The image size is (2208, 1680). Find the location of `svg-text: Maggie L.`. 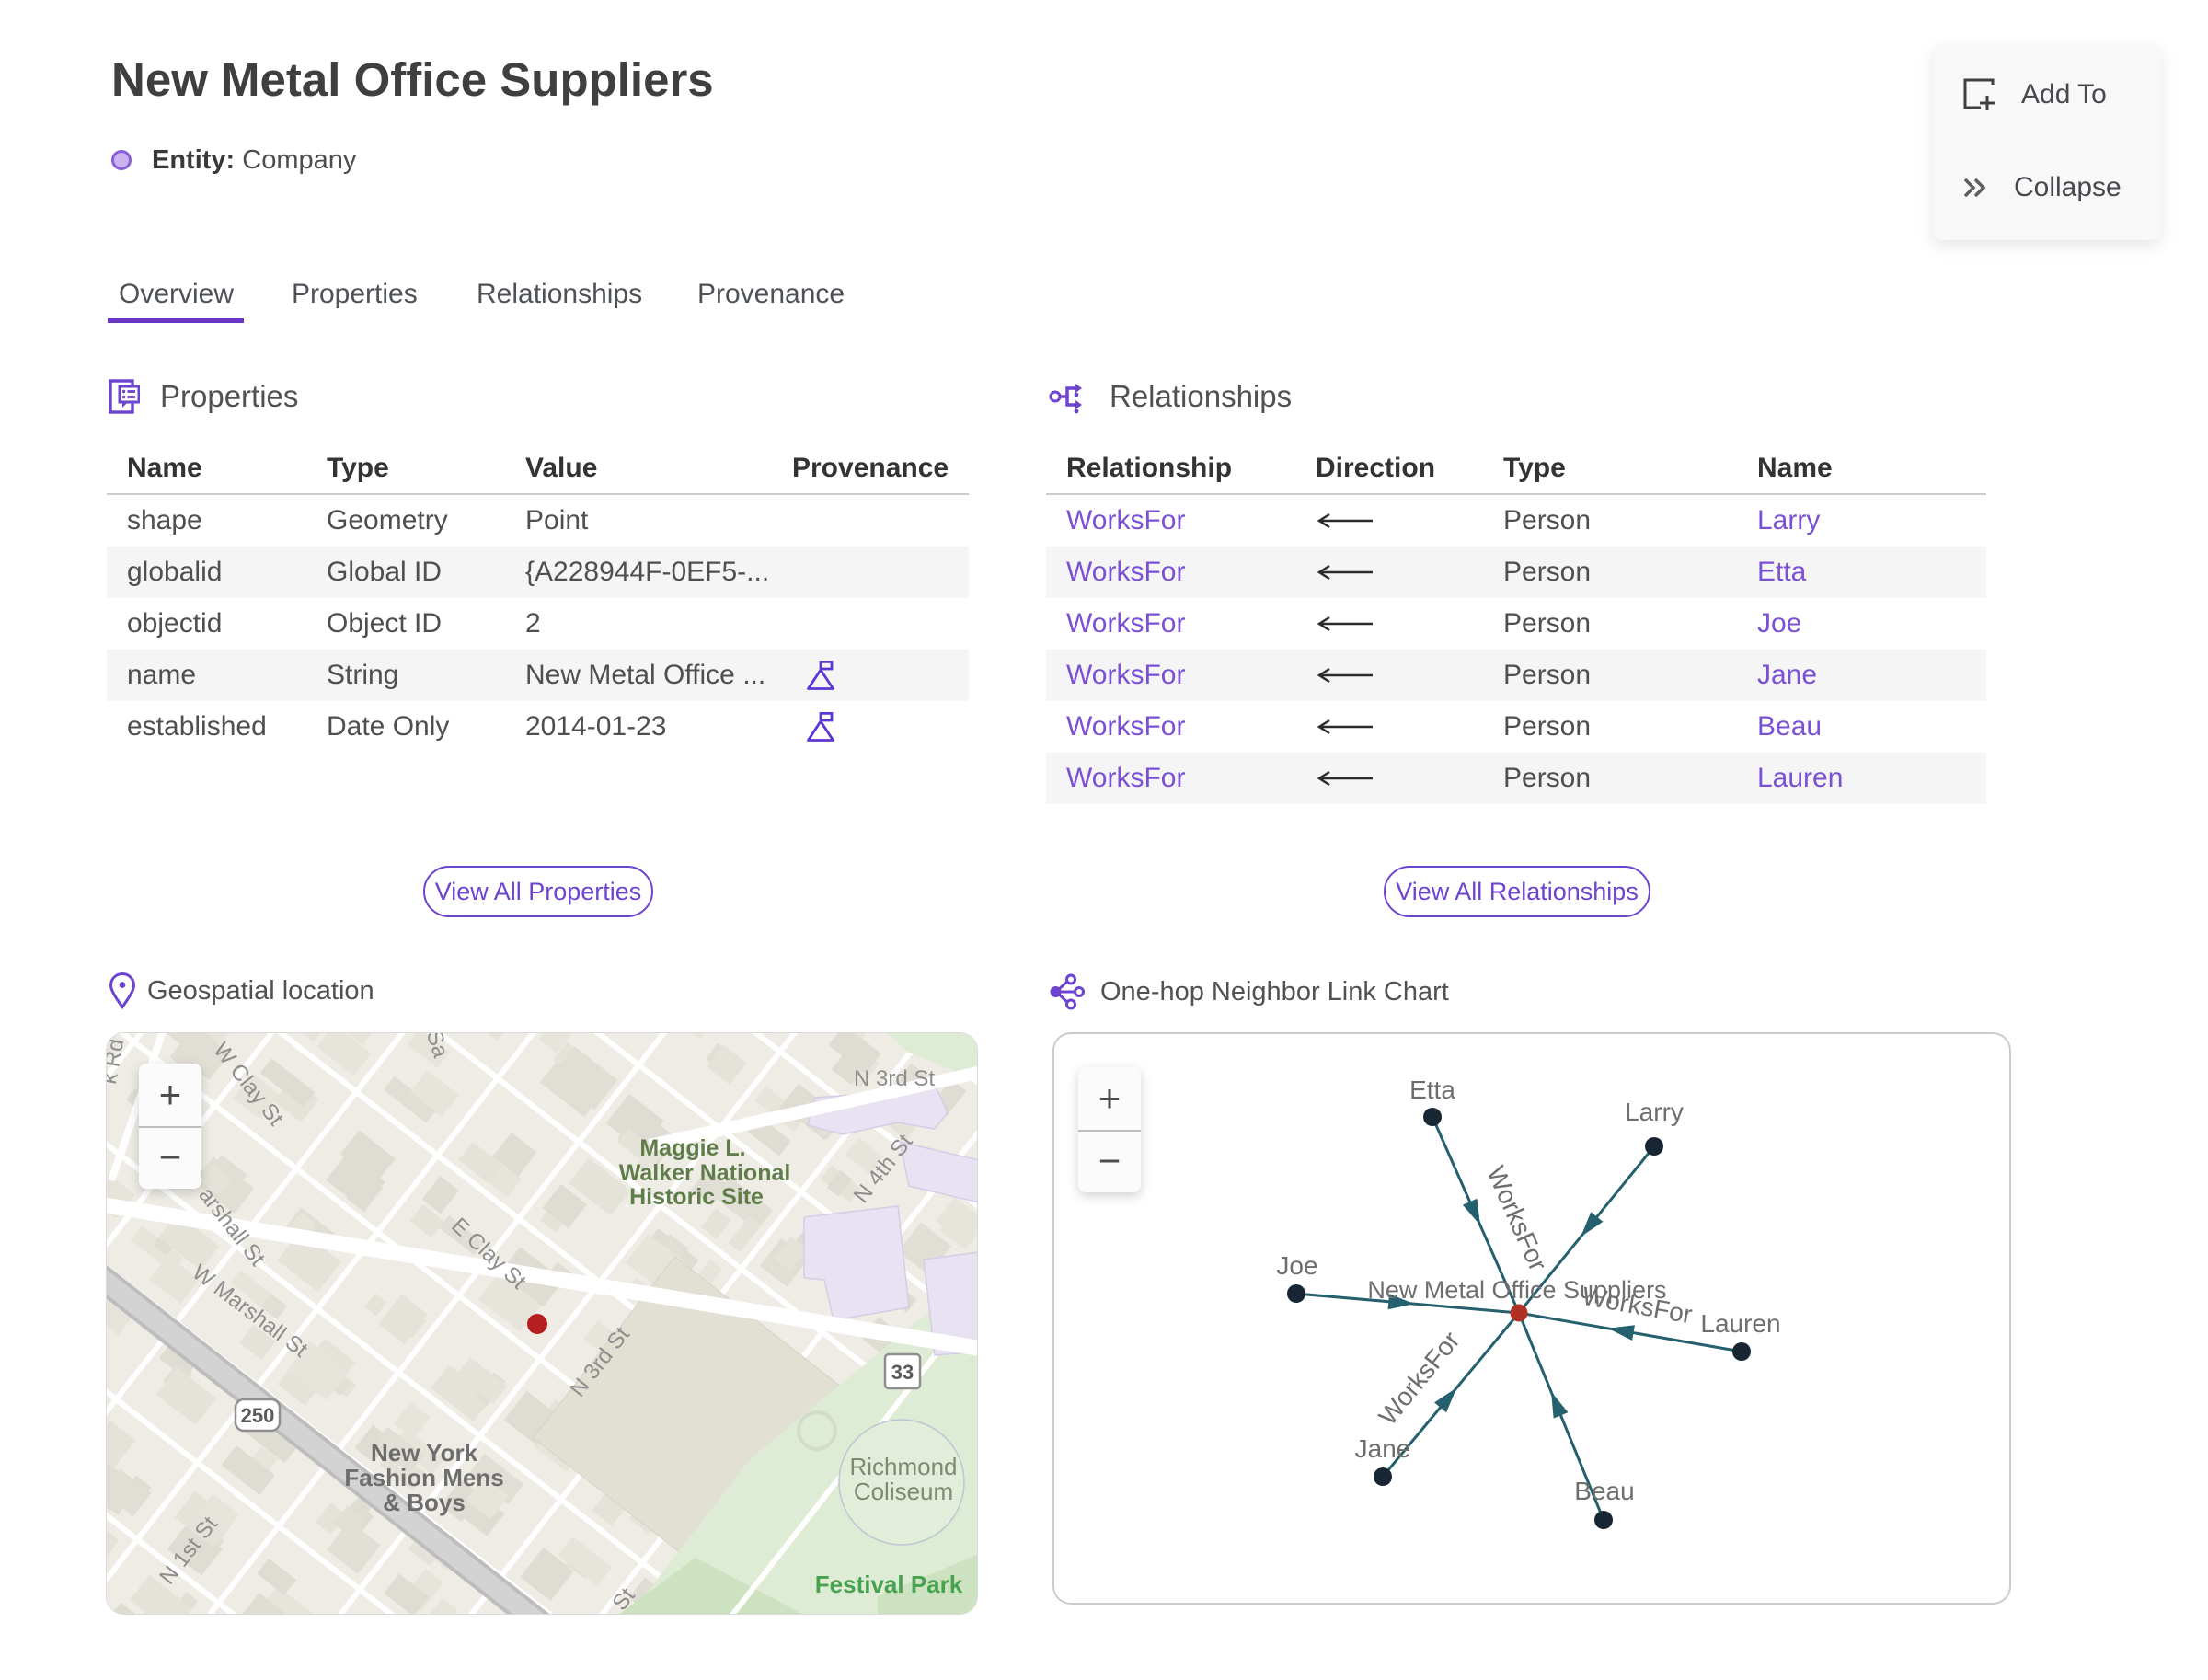

svg-text: Maggie L. is located at coordinates (692, 1148).